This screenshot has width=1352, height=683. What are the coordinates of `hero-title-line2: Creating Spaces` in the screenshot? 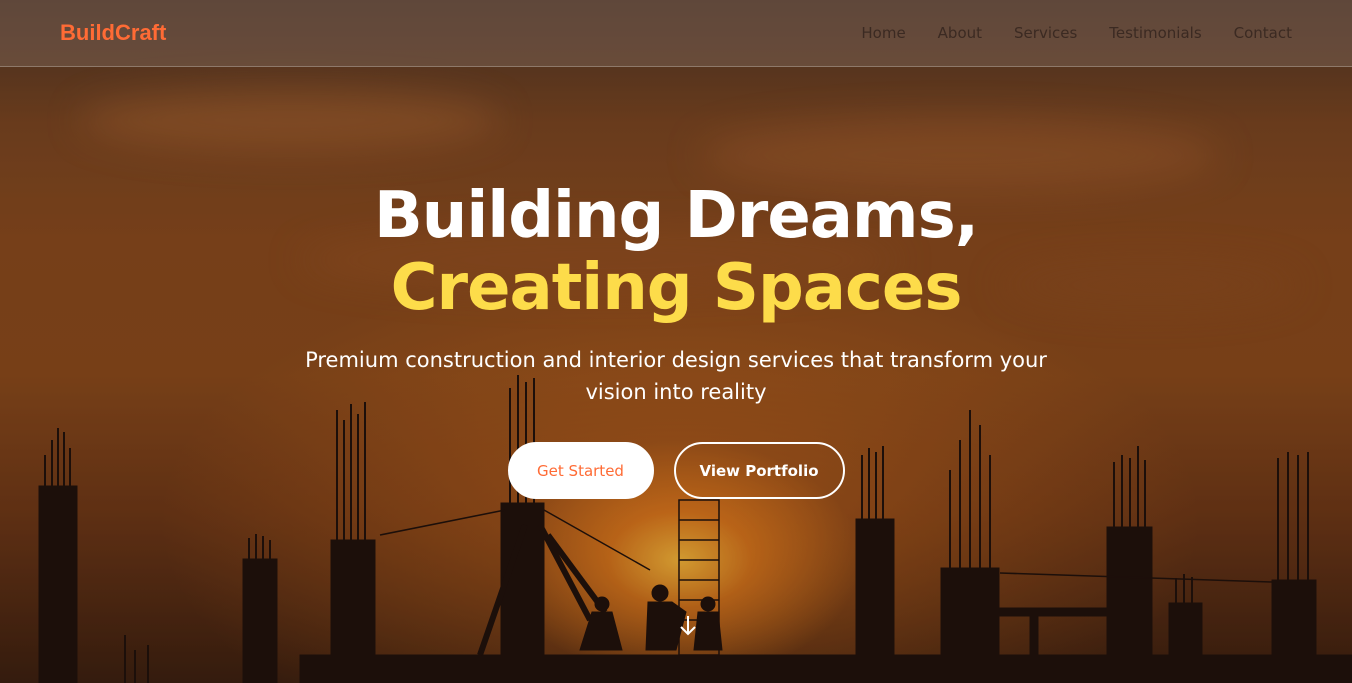 It's located at (676, 288).